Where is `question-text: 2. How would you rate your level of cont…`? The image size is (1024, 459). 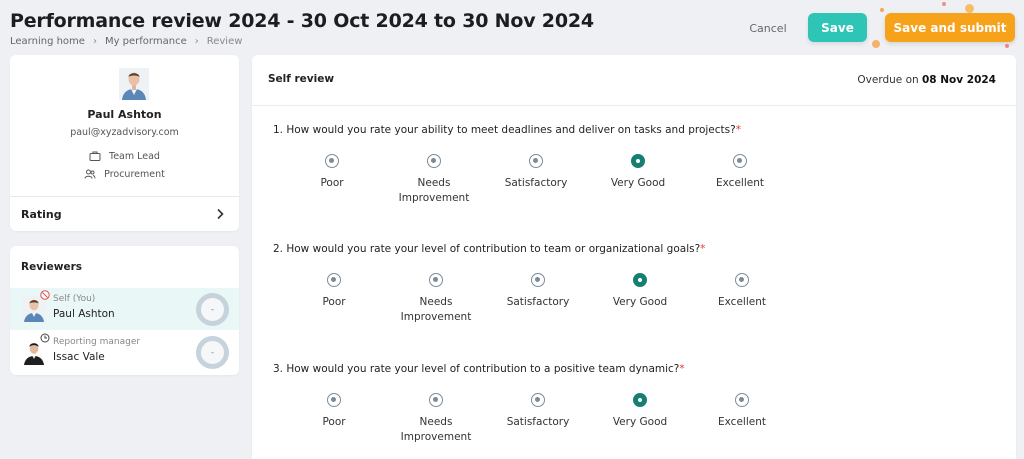
question-text: 2. How would you rate your level of cont… is located at coordinates (487, 249).